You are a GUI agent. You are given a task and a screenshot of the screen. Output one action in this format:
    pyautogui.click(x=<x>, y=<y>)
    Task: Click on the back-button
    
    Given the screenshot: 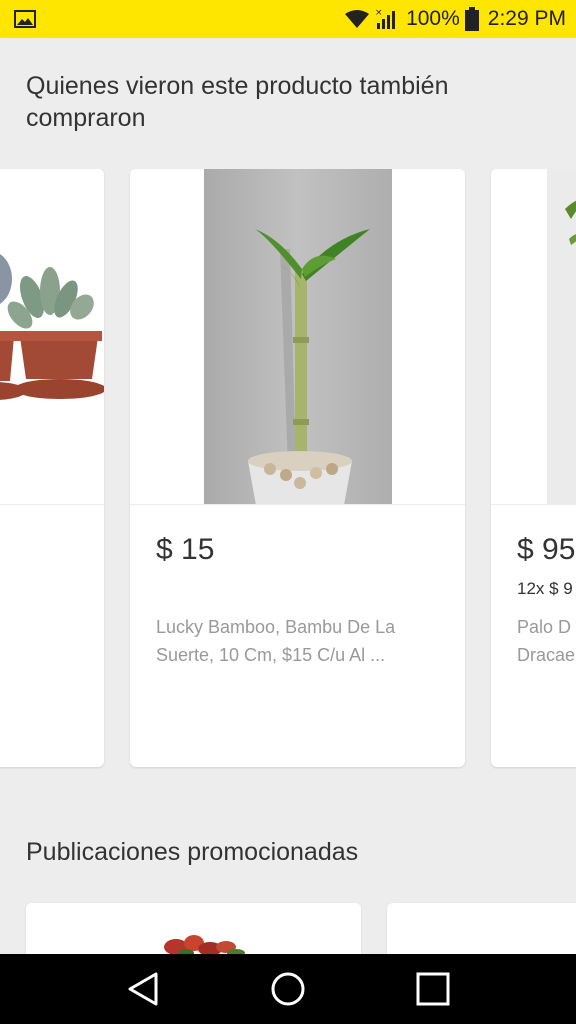 What is the action you would take?
    pyautogui.click(x=143, y=989)
    